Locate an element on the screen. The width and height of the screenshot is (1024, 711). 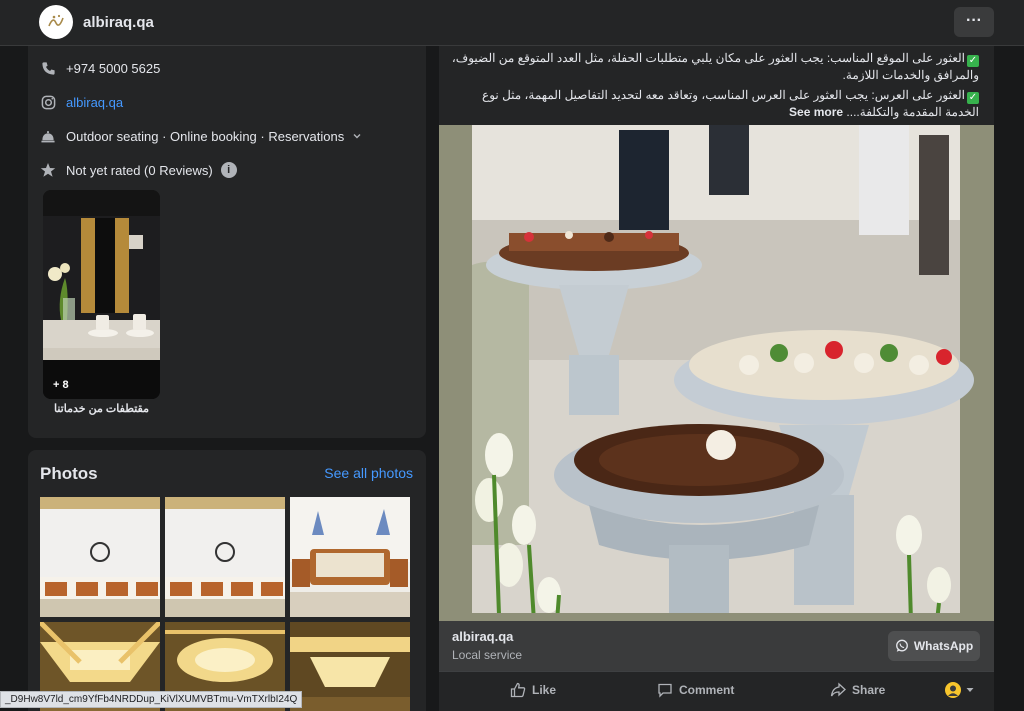
profile-reaction-selector is located at coordinates (959, 690).